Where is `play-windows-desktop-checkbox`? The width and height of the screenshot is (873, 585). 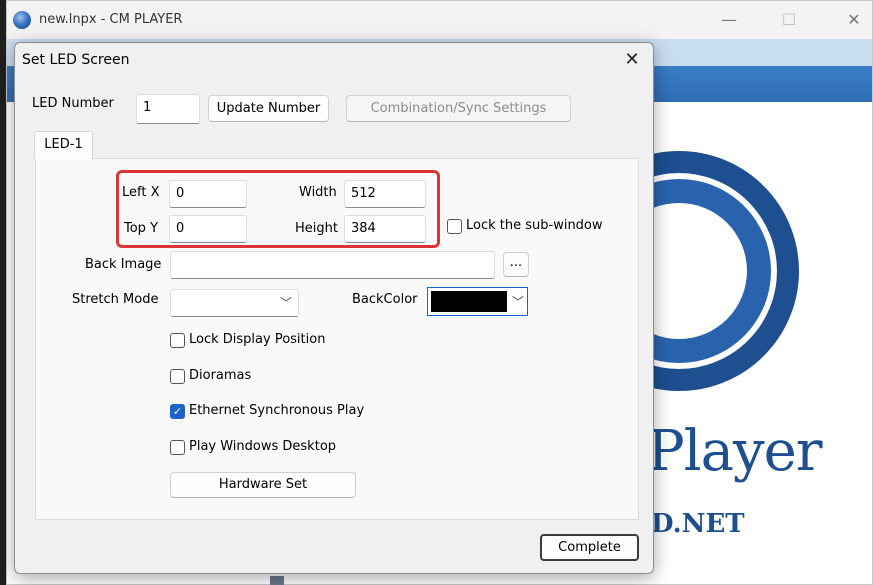 play-windows-desktop-checkbox is located at coordinates (177, 447).